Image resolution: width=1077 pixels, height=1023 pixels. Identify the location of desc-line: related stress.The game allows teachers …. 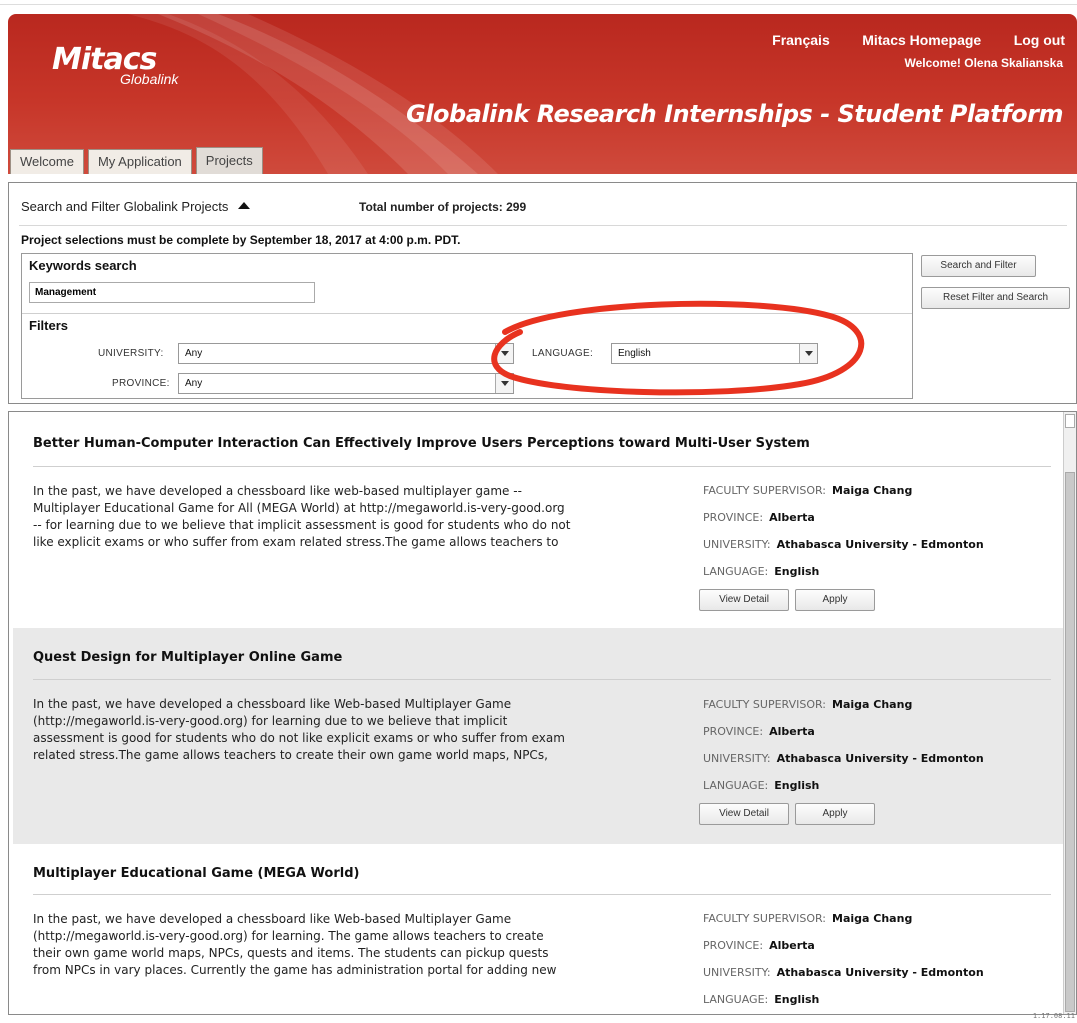
(290, 755).